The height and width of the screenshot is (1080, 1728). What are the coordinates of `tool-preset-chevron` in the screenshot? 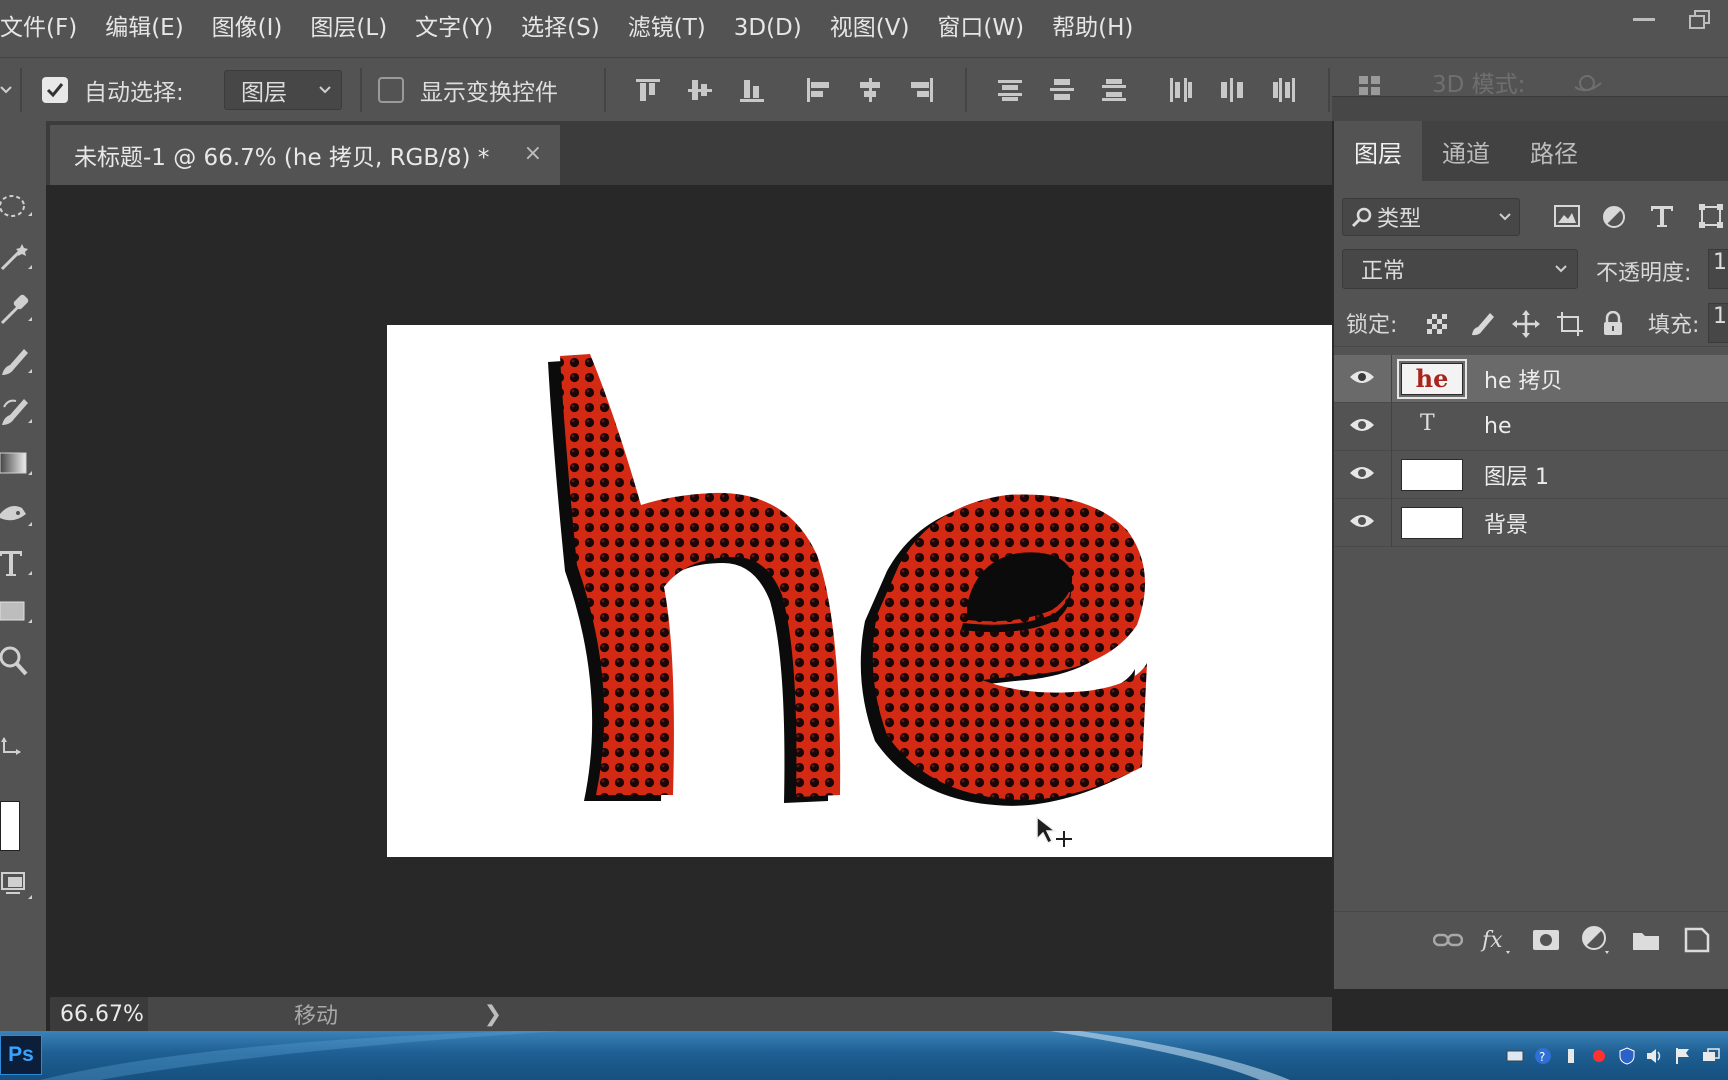 It's located at (6, 90).